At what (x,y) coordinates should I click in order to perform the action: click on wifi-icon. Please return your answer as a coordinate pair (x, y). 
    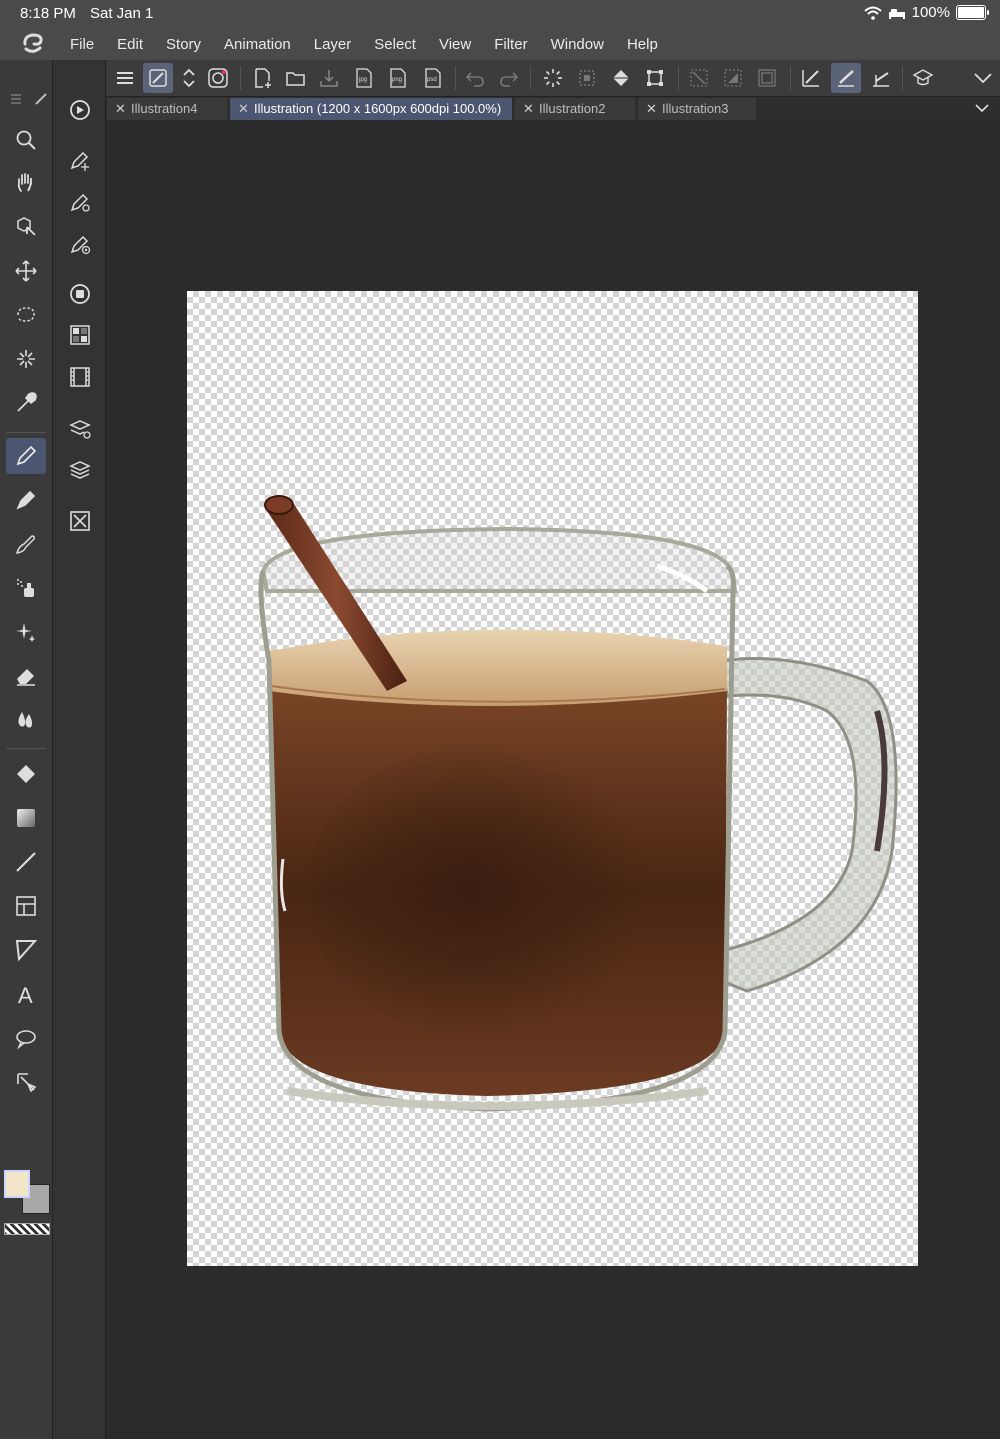
    Looking at the image, I should click on (872, 13).